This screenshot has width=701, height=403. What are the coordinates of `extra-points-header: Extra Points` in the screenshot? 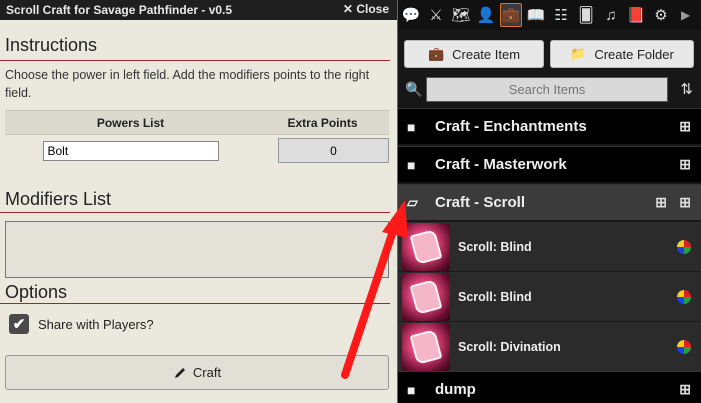 It's located at (322, 122).